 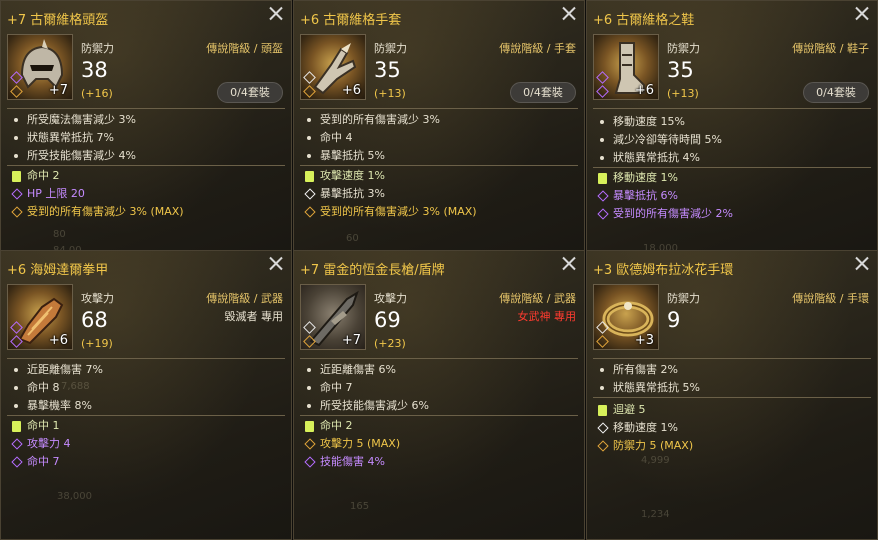 I want to click on base-option: 命中 7, so click(x=441, y=388).